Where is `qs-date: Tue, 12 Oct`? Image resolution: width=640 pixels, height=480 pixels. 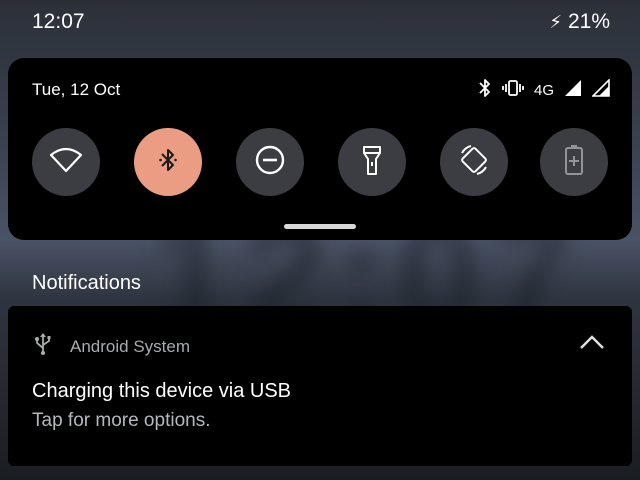 qs-date: Tue, 12 Oct is located at coordinates (76, 89).